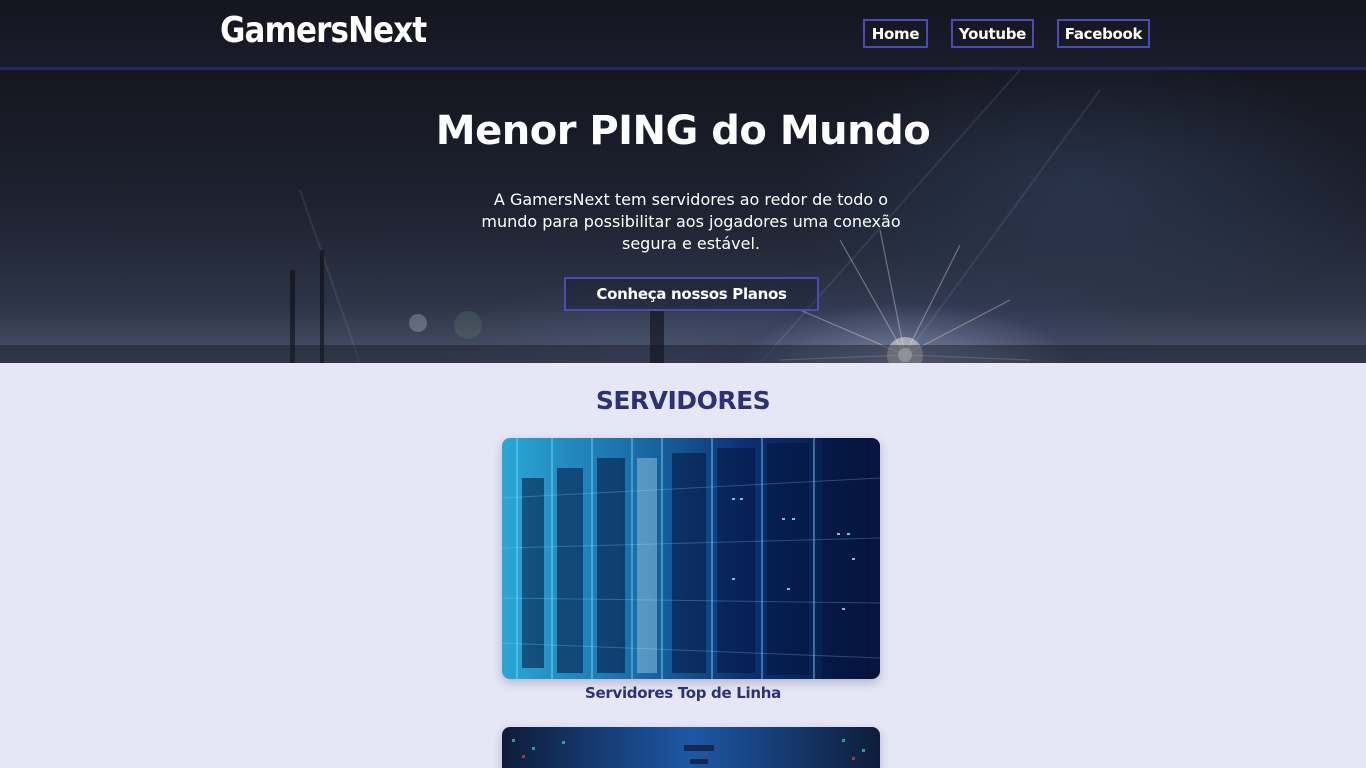  What do you see at coordinates (683, 693) in the screenshot?
I see `server-card-caption: Servidores Top de Linha` at bounding box center [683, 693].